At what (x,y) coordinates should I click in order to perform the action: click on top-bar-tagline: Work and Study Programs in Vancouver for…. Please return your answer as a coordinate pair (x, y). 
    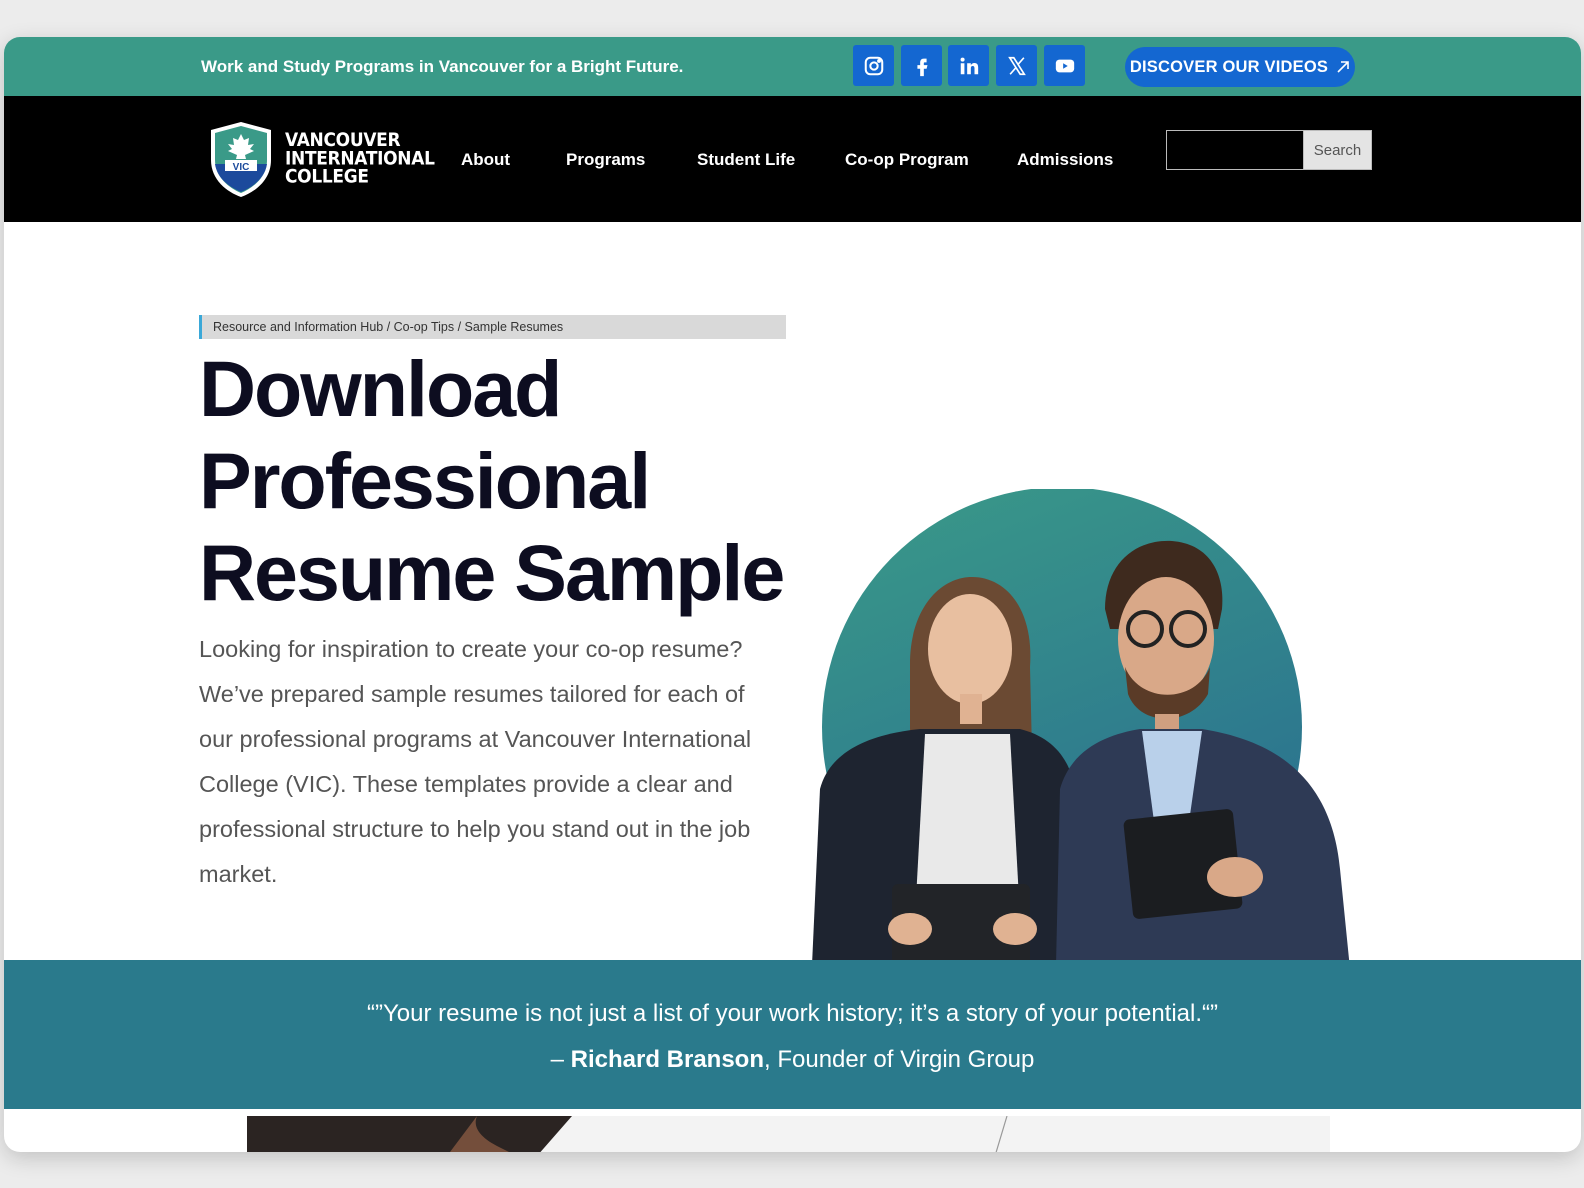
    Looking at the image, I should click on (442, 66).